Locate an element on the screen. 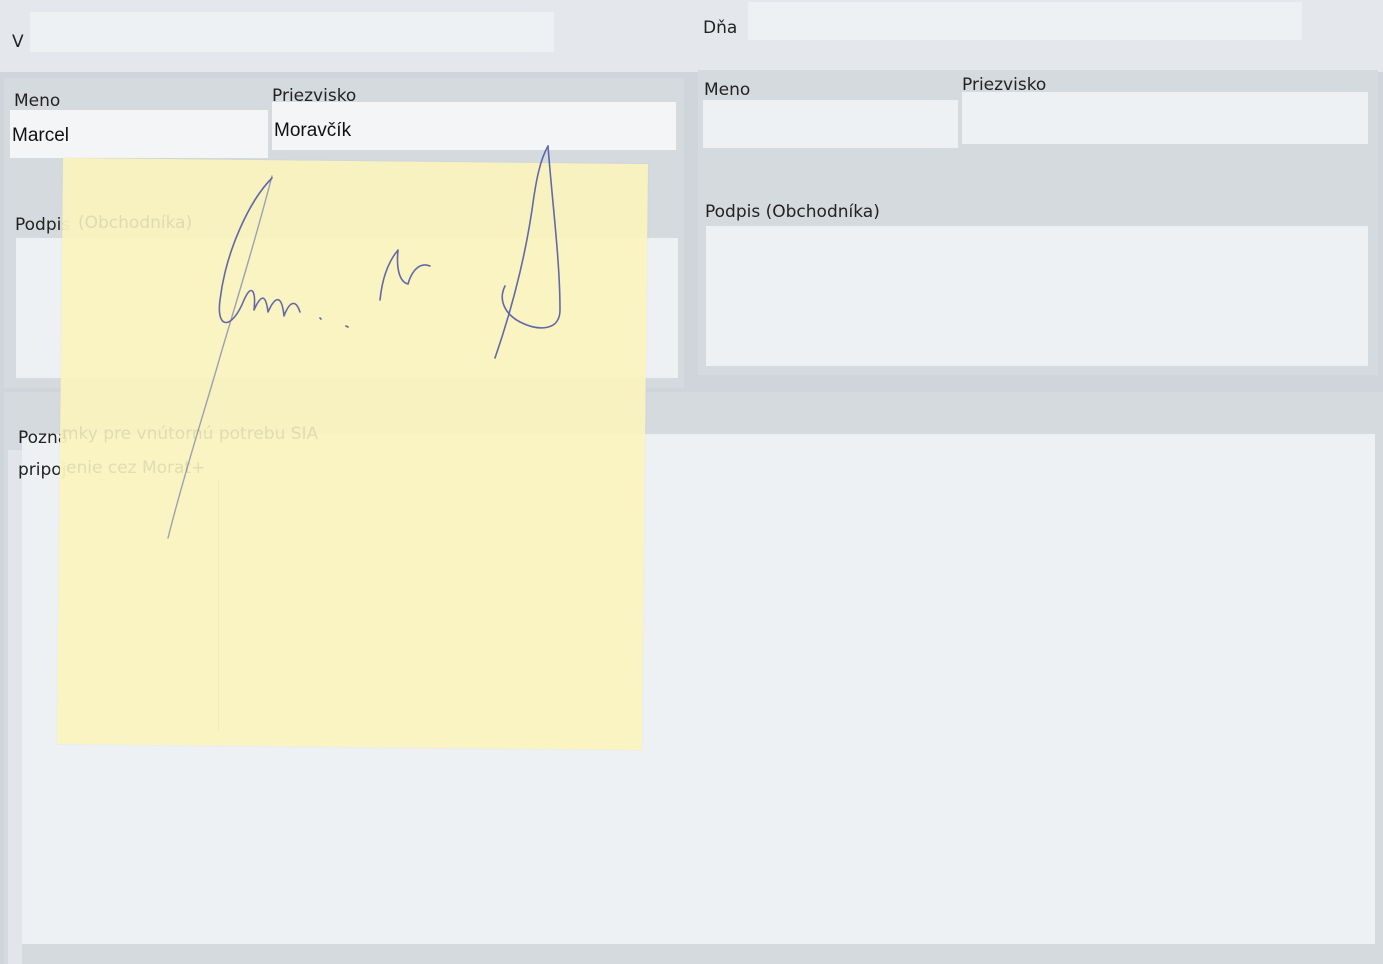 The image size is (1383, 964). signature-drawing is located at coordinates (364, 342).